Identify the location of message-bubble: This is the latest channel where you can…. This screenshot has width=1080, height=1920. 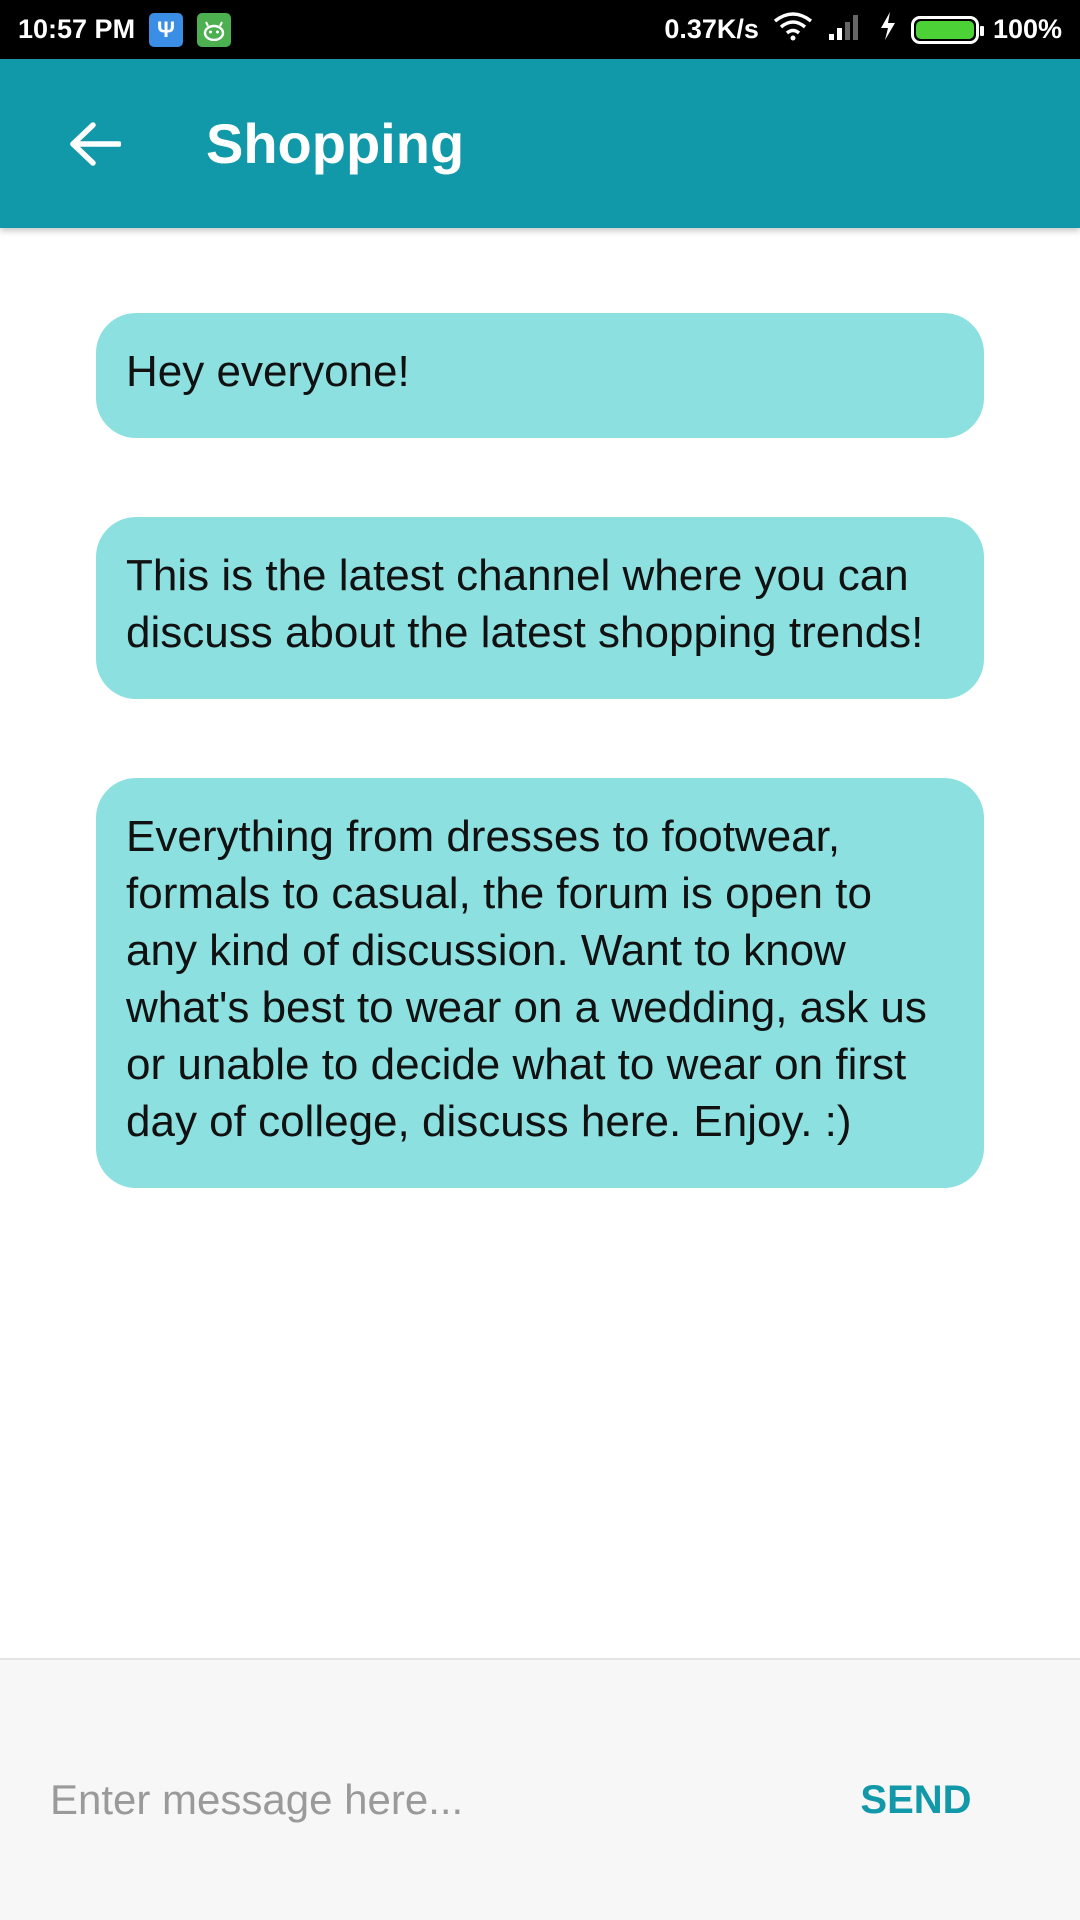
(540, 608).